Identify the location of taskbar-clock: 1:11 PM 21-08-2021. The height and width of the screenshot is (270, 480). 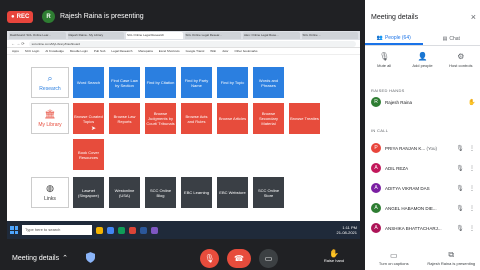
(347, 230).